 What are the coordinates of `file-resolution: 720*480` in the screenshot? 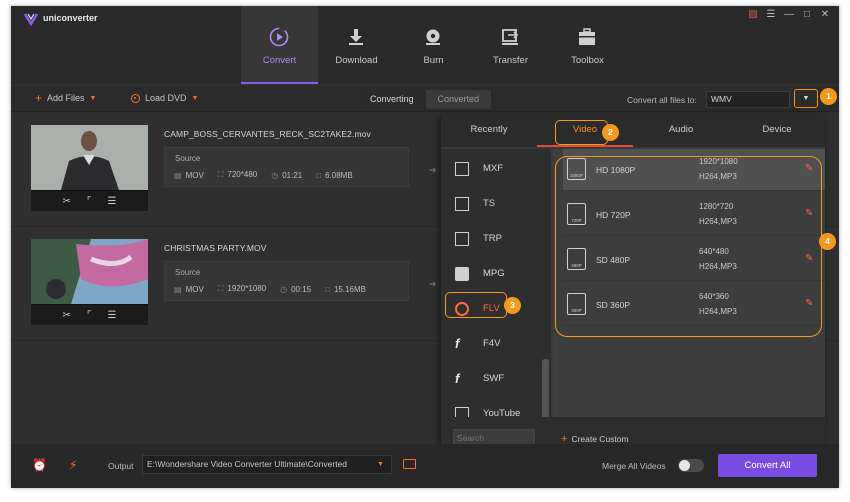 It's located at (242, 174).